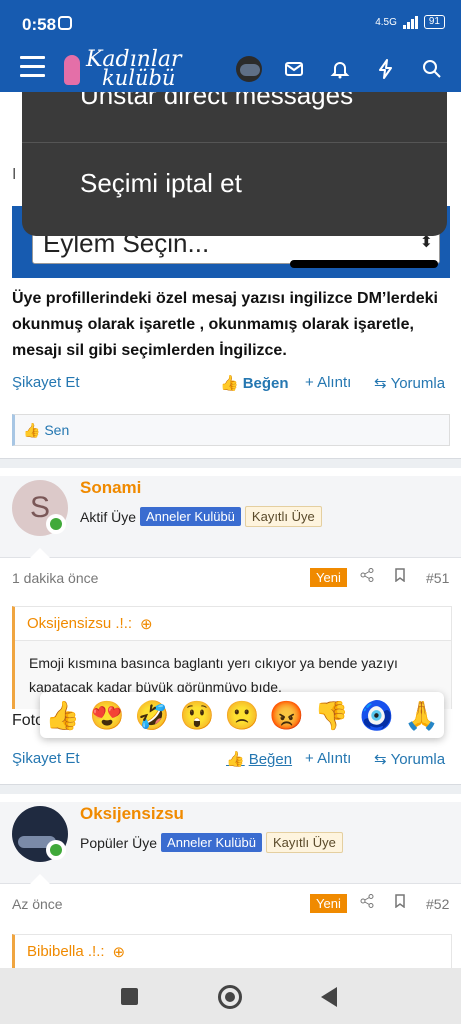  Describe the element at coordinates (216, 101) in the screenshot. I see `menu-item-unstar: Unstar direct messages` at that location.